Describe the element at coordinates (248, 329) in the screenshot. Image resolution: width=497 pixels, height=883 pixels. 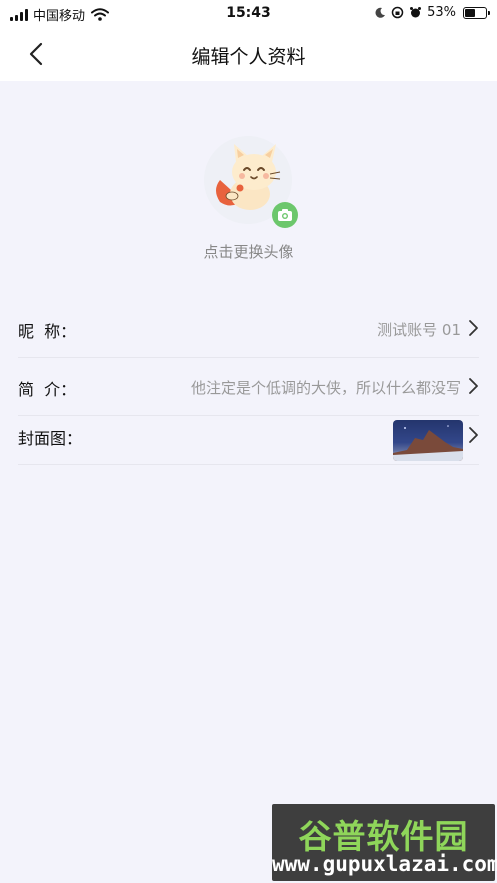
I see `nickname-row: 昵 称： 测试账号 01` at that location.